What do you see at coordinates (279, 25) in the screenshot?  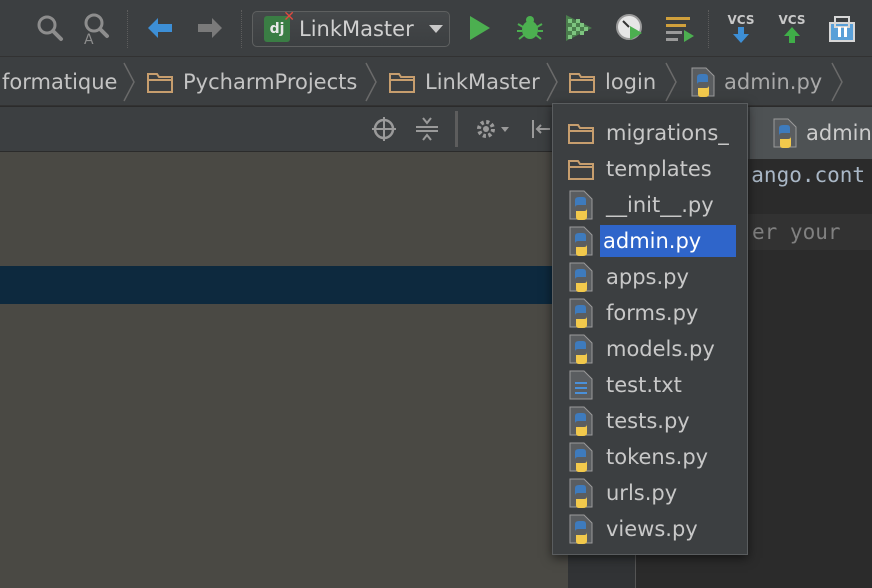 I see `django-icon: dj ✕` at bounding box center [279, 25].